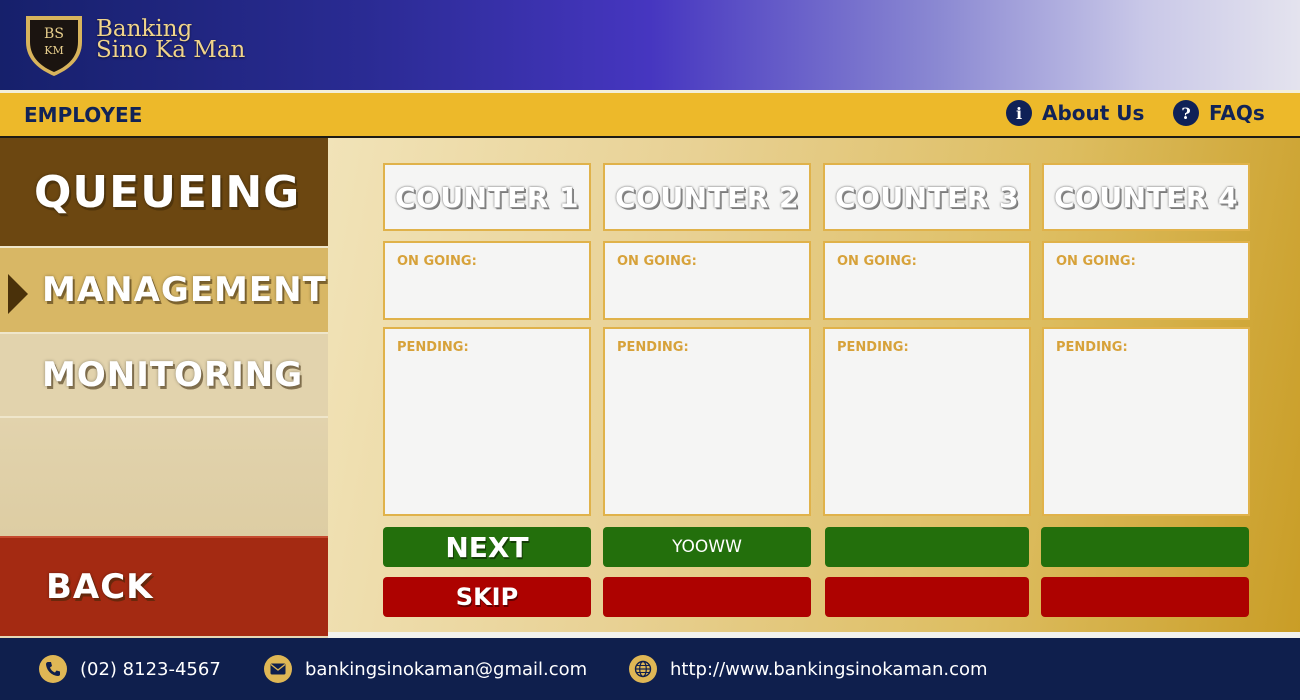  I want to click on next-label: NEXT, so click(487, 547).